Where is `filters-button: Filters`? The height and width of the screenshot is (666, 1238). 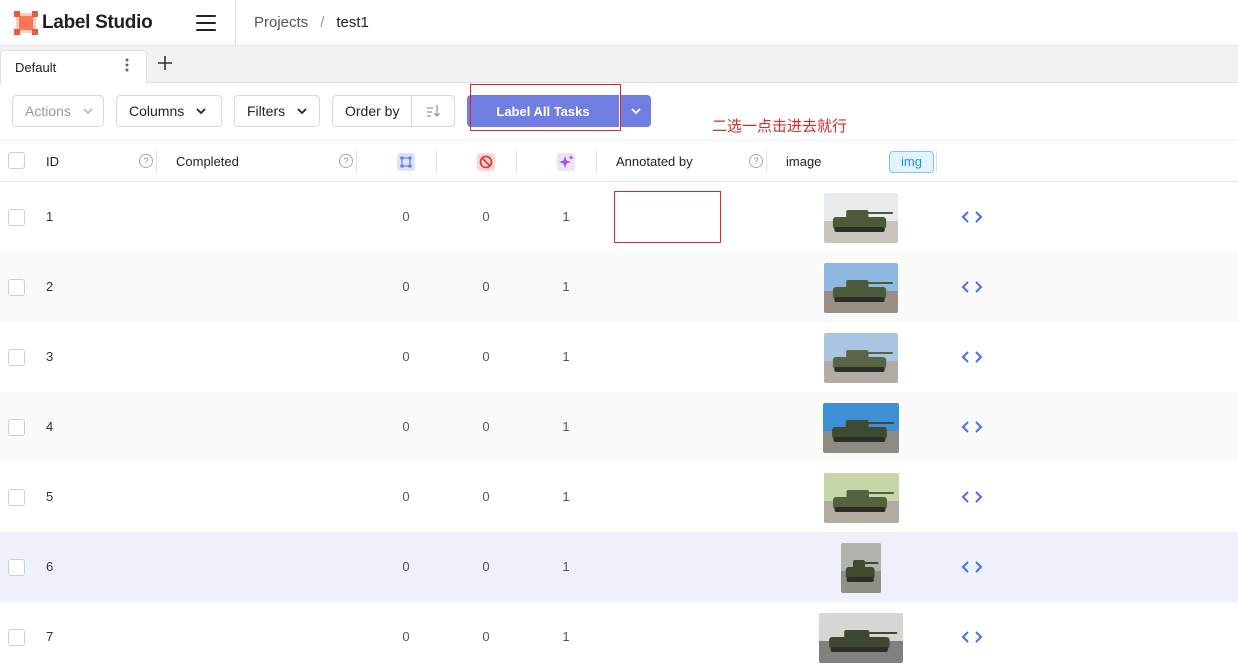
filters-button: Filters is located at coordinates (277, 111).